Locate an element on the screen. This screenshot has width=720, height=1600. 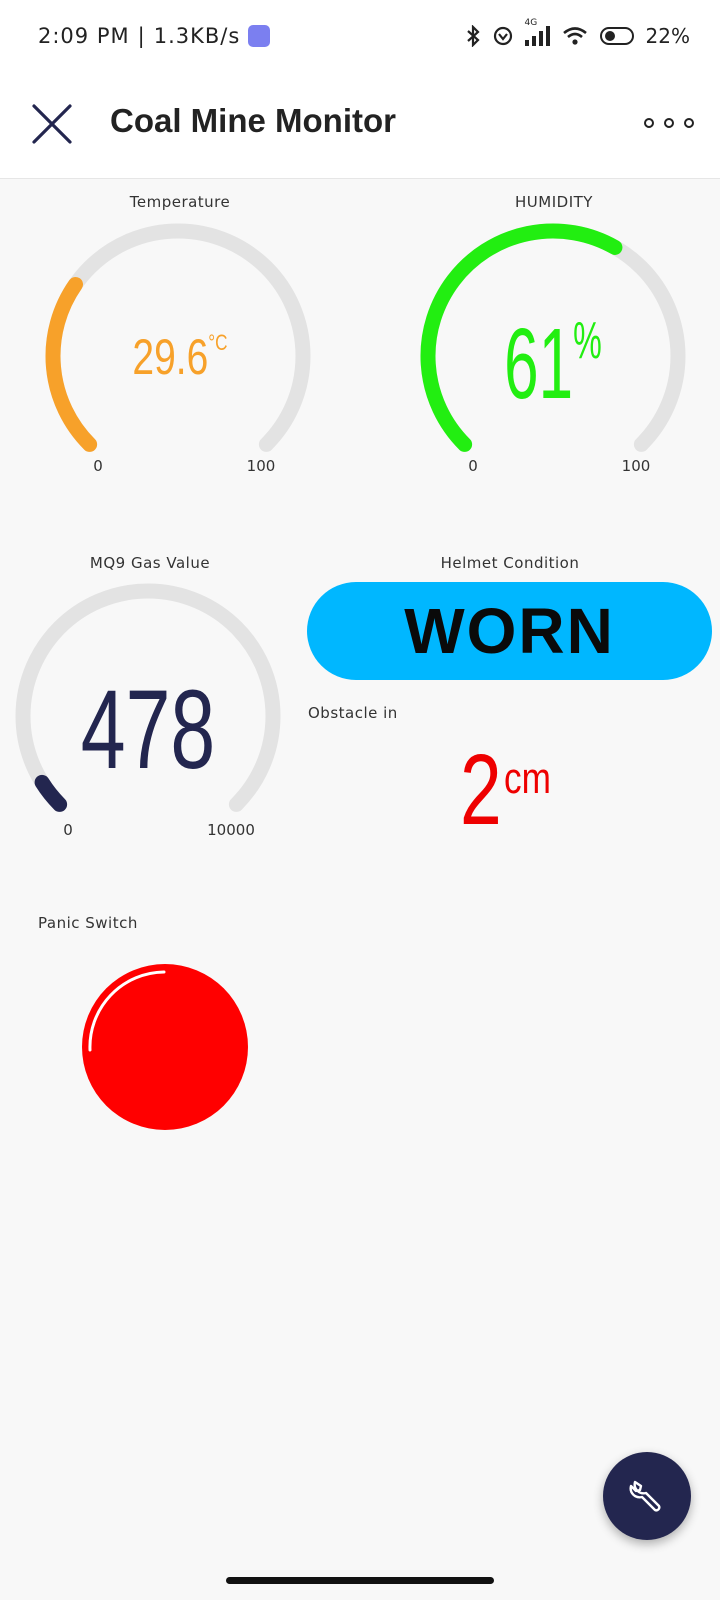
signal-icon: 4G is located at coordinates (537, 32).